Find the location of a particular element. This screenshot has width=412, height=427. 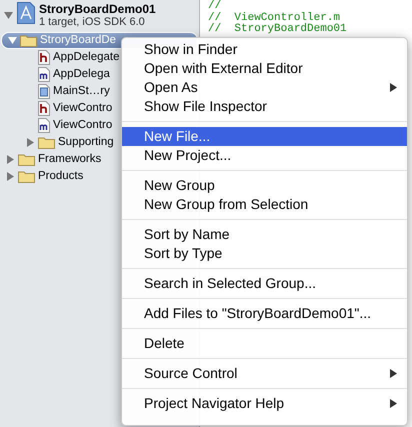

storyboard-file-icon is located at coordinates (44, 91).